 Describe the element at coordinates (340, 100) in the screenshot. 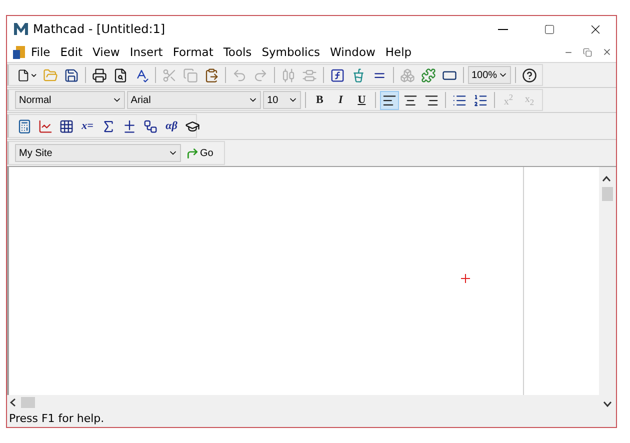

I see `format-button: I` at that location.